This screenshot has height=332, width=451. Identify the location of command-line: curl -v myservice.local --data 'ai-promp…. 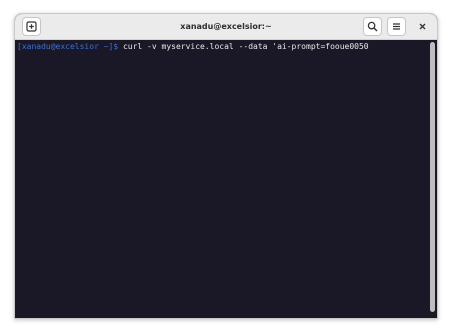
(243, 46).